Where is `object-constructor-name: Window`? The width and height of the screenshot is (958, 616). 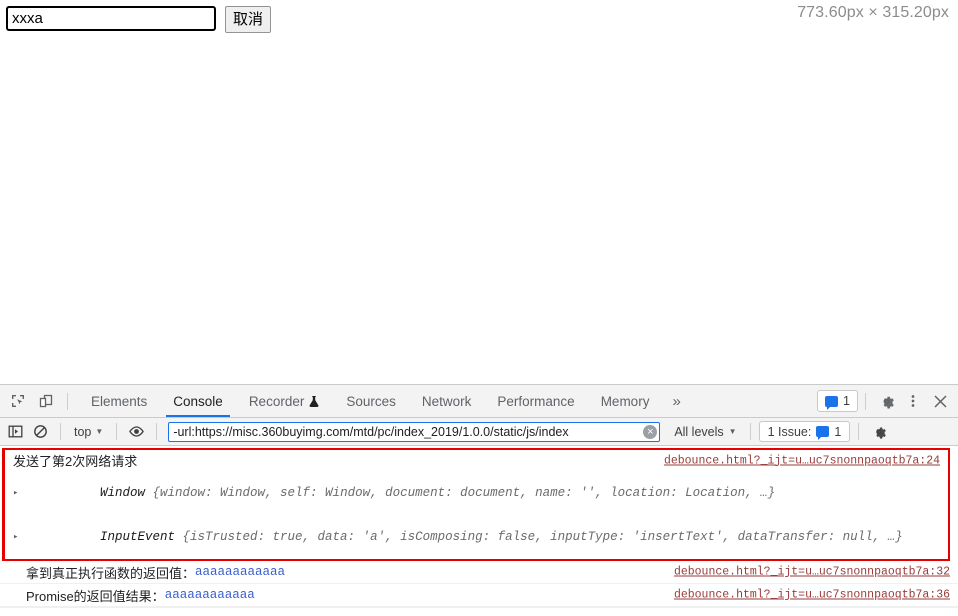 object-constructor-name: Window is located at coordinates (123, 493).